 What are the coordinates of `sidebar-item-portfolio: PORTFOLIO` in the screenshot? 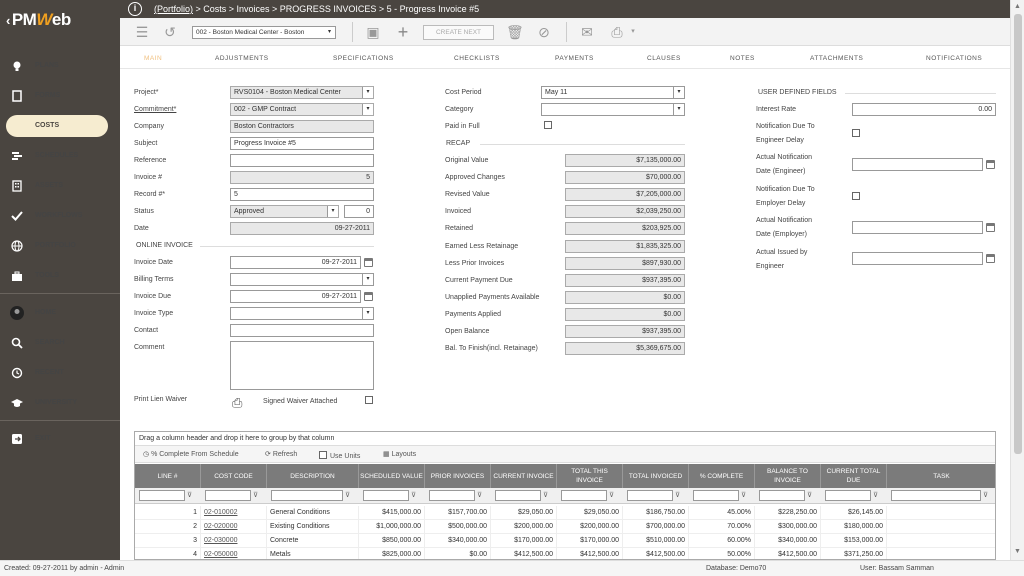 It's located at (60, 246).